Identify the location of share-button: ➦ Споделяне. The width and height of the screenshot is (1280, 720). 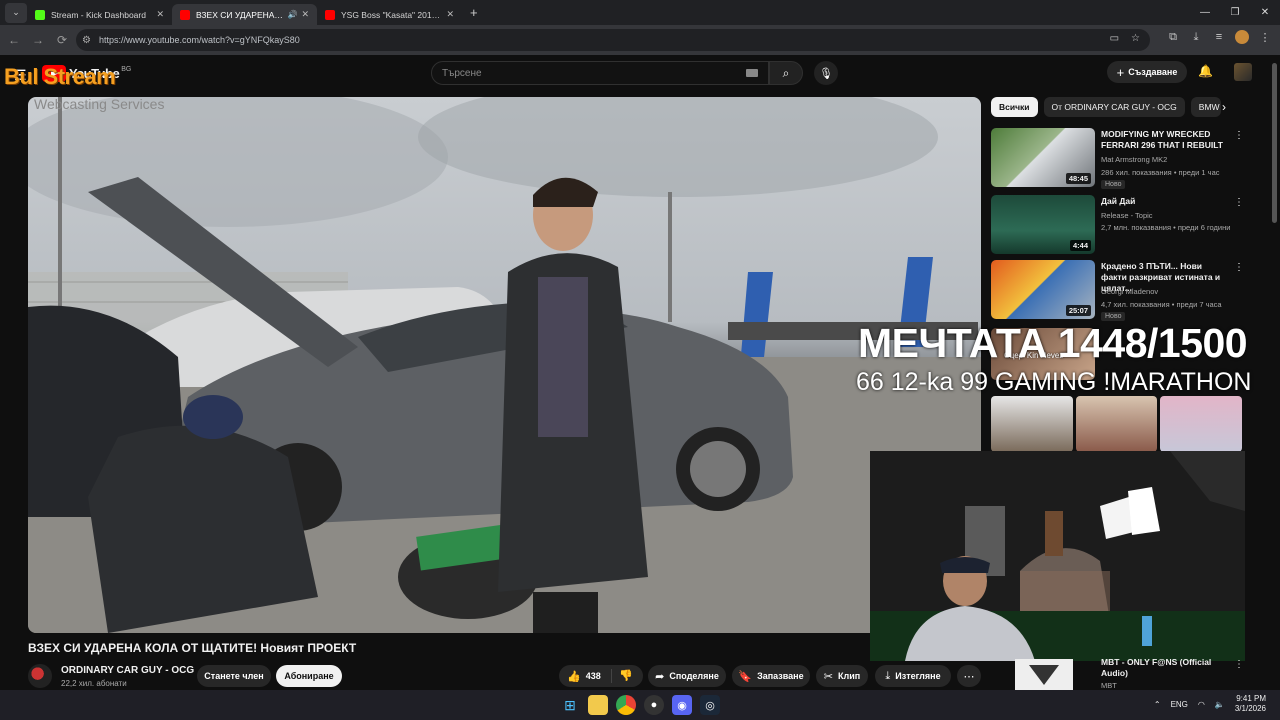
(687, 676).